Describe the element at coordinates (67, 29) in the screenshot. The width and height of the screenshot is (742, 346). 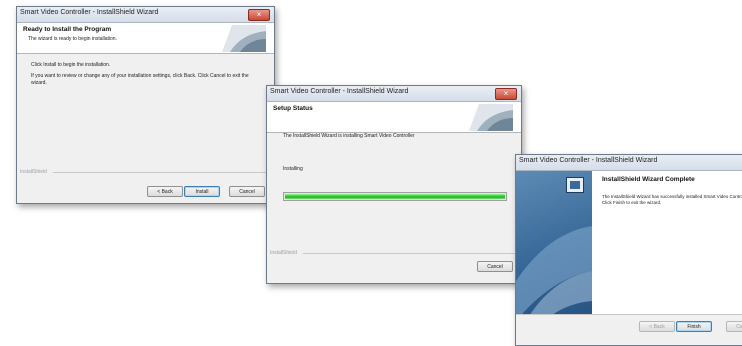
I see `page-title: Ready to Install the Program` at that location.